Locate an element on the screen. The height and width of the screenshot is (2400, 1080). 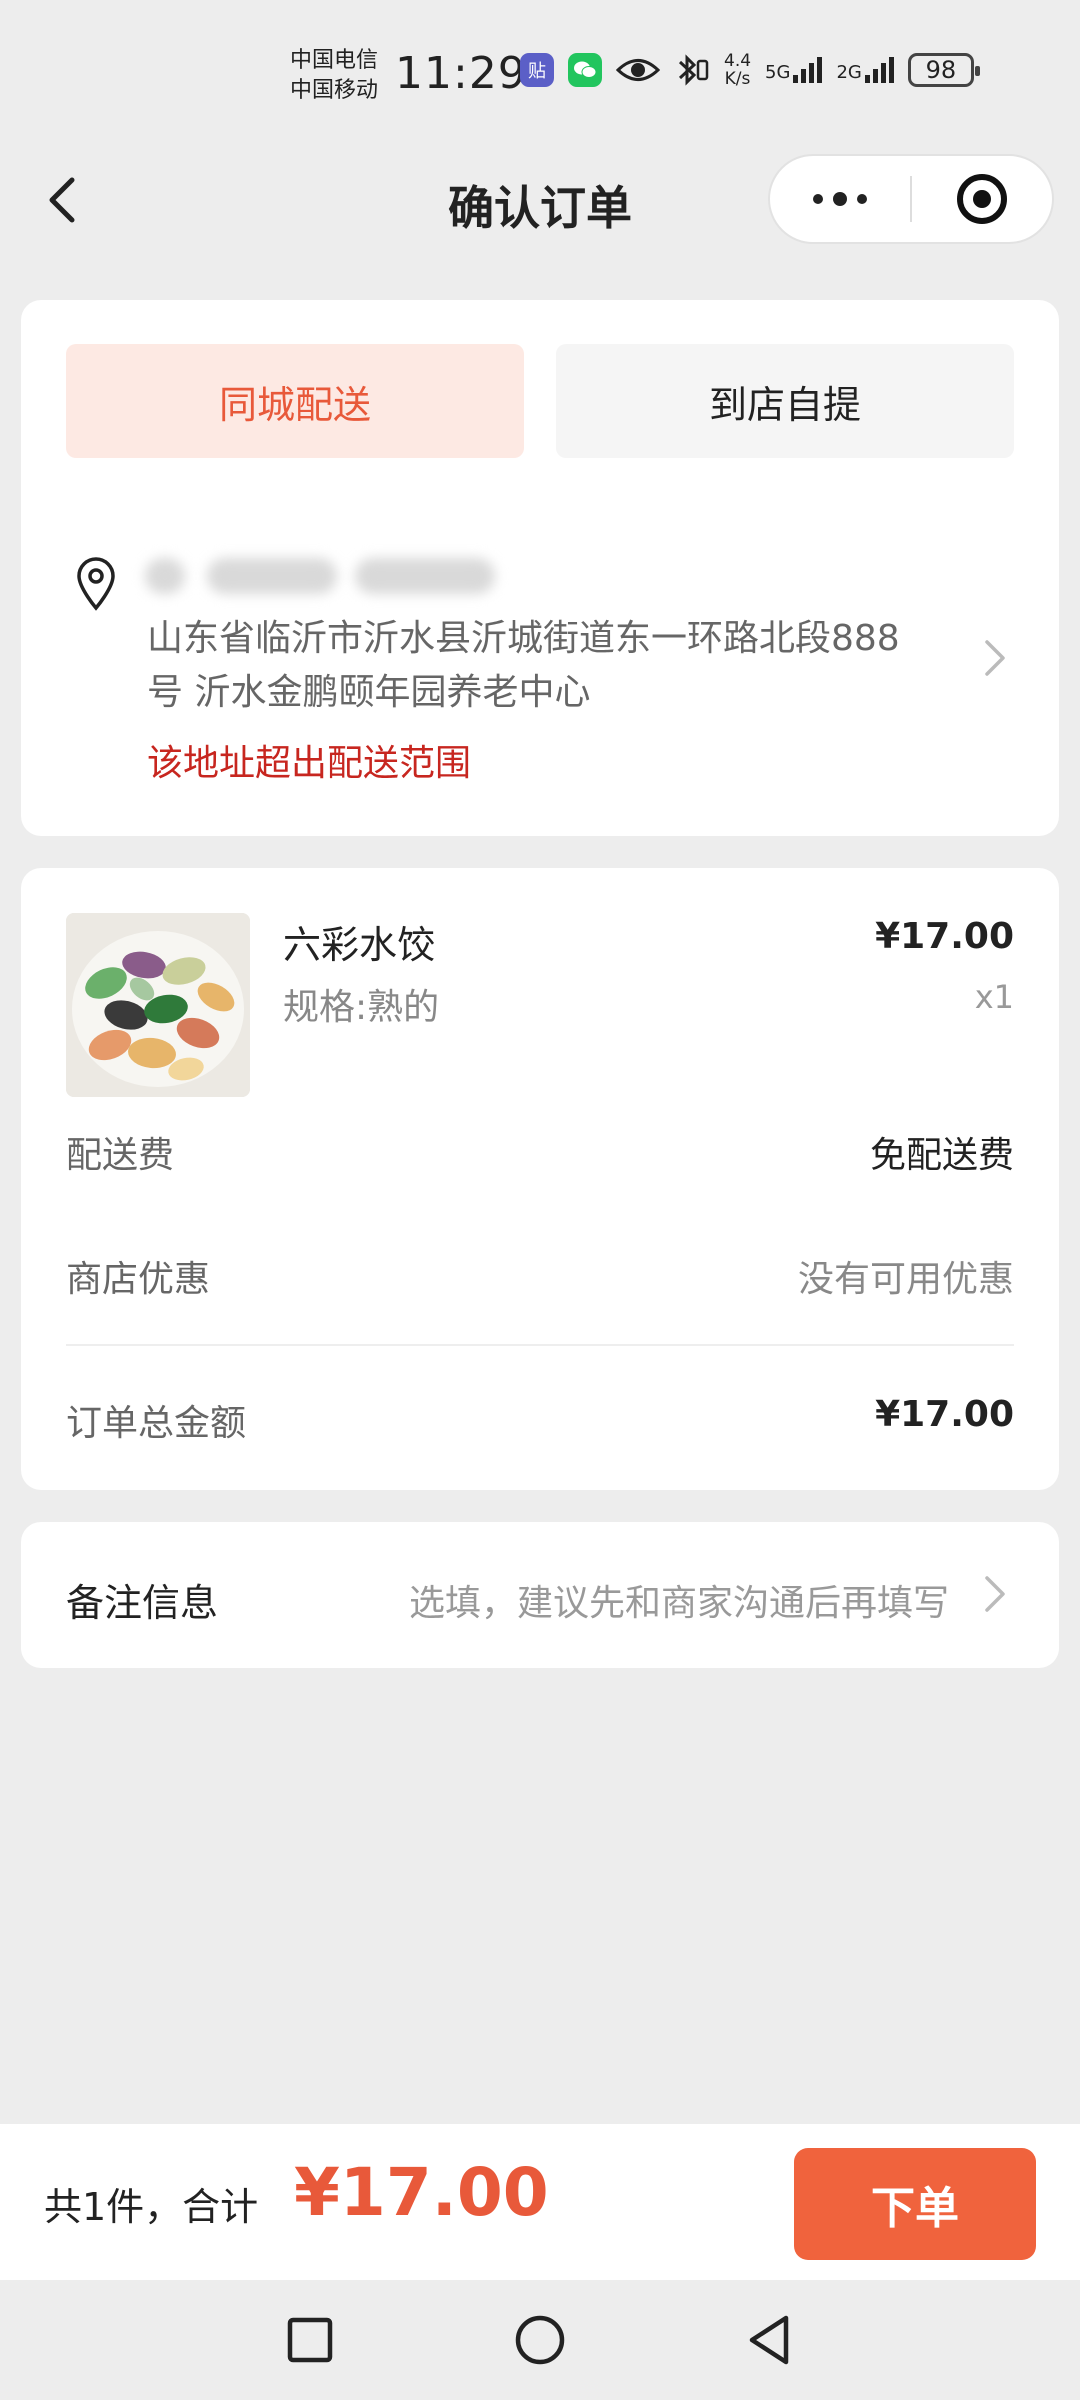
order-total-value: ¥17.00 is located at coordinates (944, 1414).